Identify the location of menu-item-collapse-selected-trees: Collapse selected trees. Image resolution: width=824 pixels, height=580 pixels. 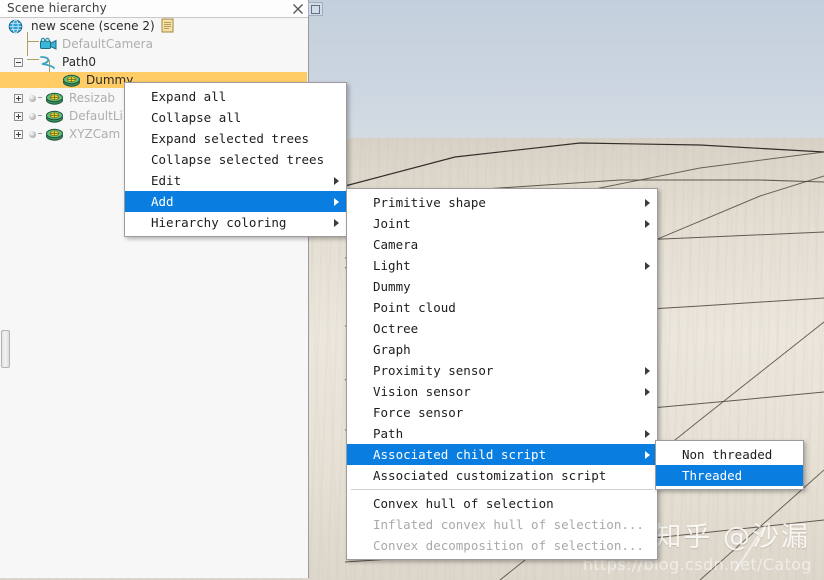
(235, 159).